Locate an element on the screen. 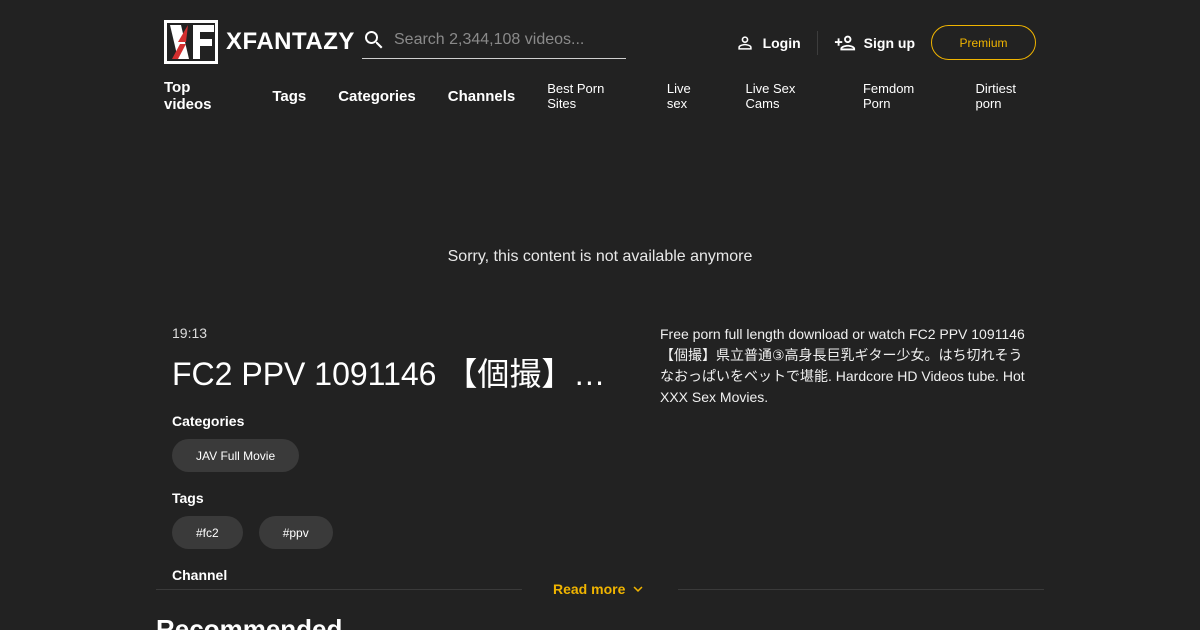 This screenshot has height=630, width=1200. read-more-button: Read more is located at coordinates (600, 589).